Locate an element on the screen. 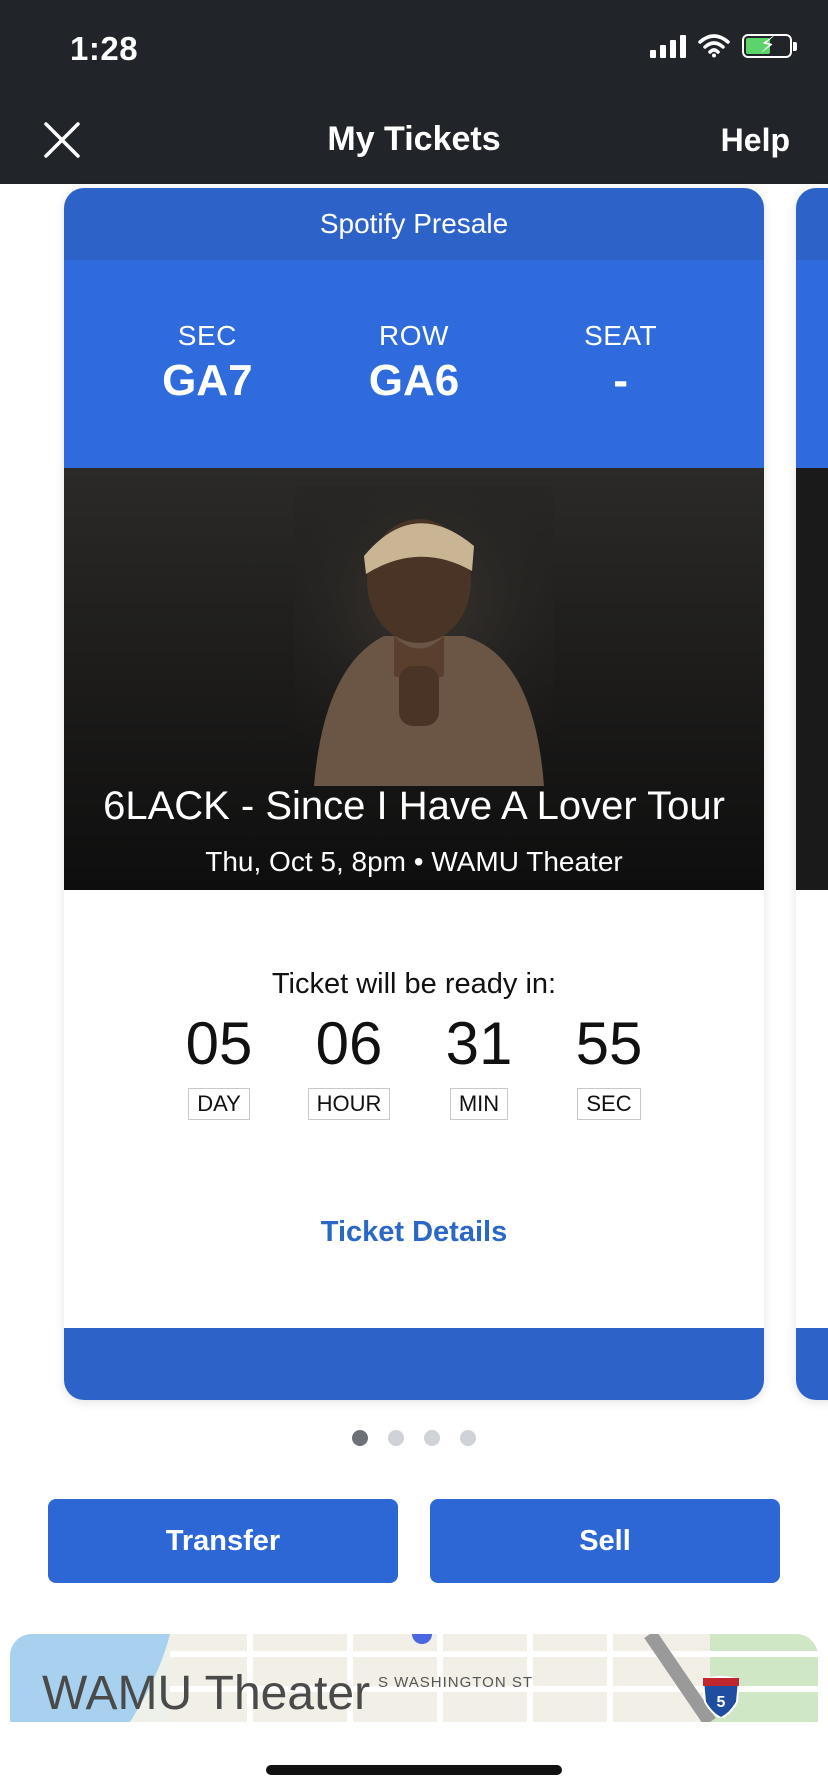 Image resolution: width=828 pixels, height=1792 pixels. interstate-shield-icon: 5 is located at coordinates (721, 1697).